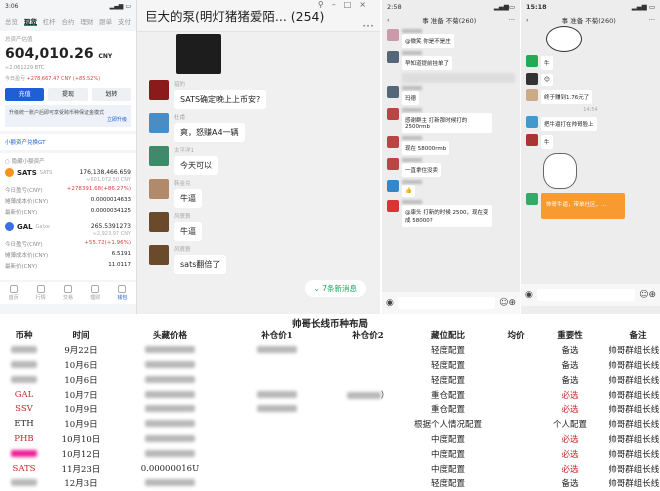  What do you see at coordinates (120, 6) in the screenshot?
I see `signal-icon: ▂▄▆ ▭` at bounding box center [120, 6].